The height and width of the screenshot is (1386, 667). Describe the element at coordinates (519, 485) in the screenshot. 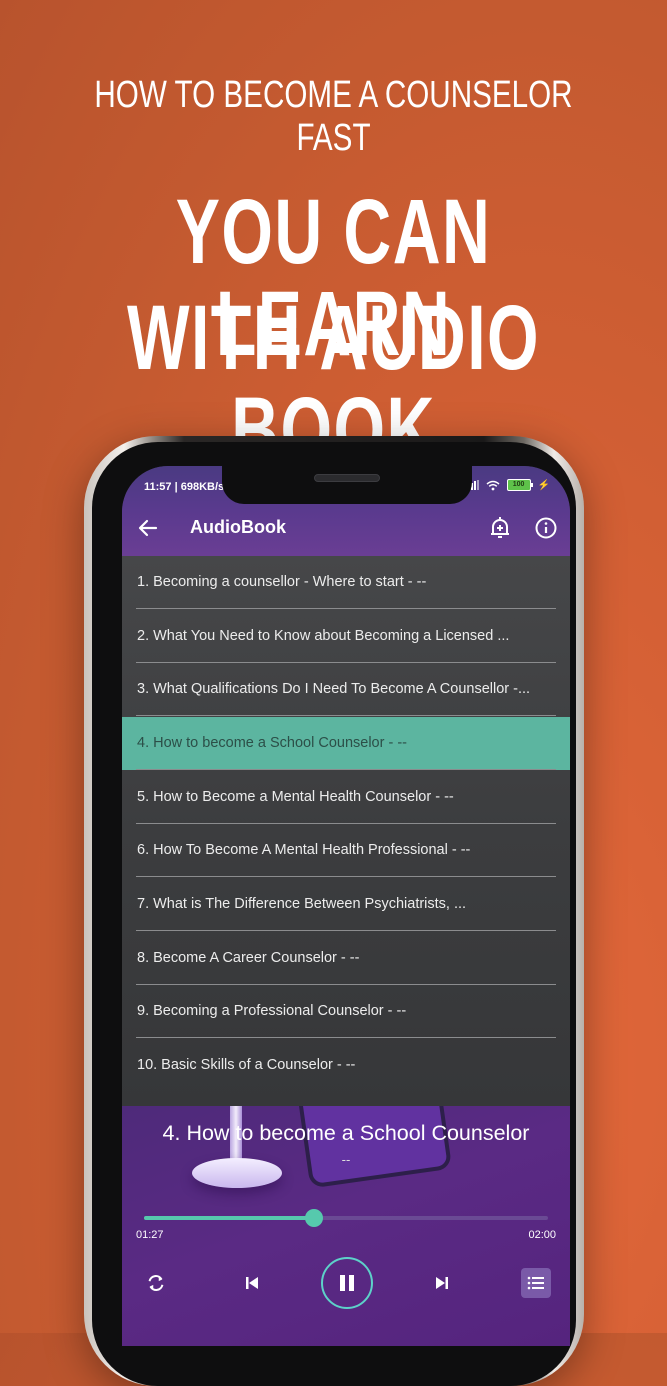

I see `battery-icon: 100` at that location.